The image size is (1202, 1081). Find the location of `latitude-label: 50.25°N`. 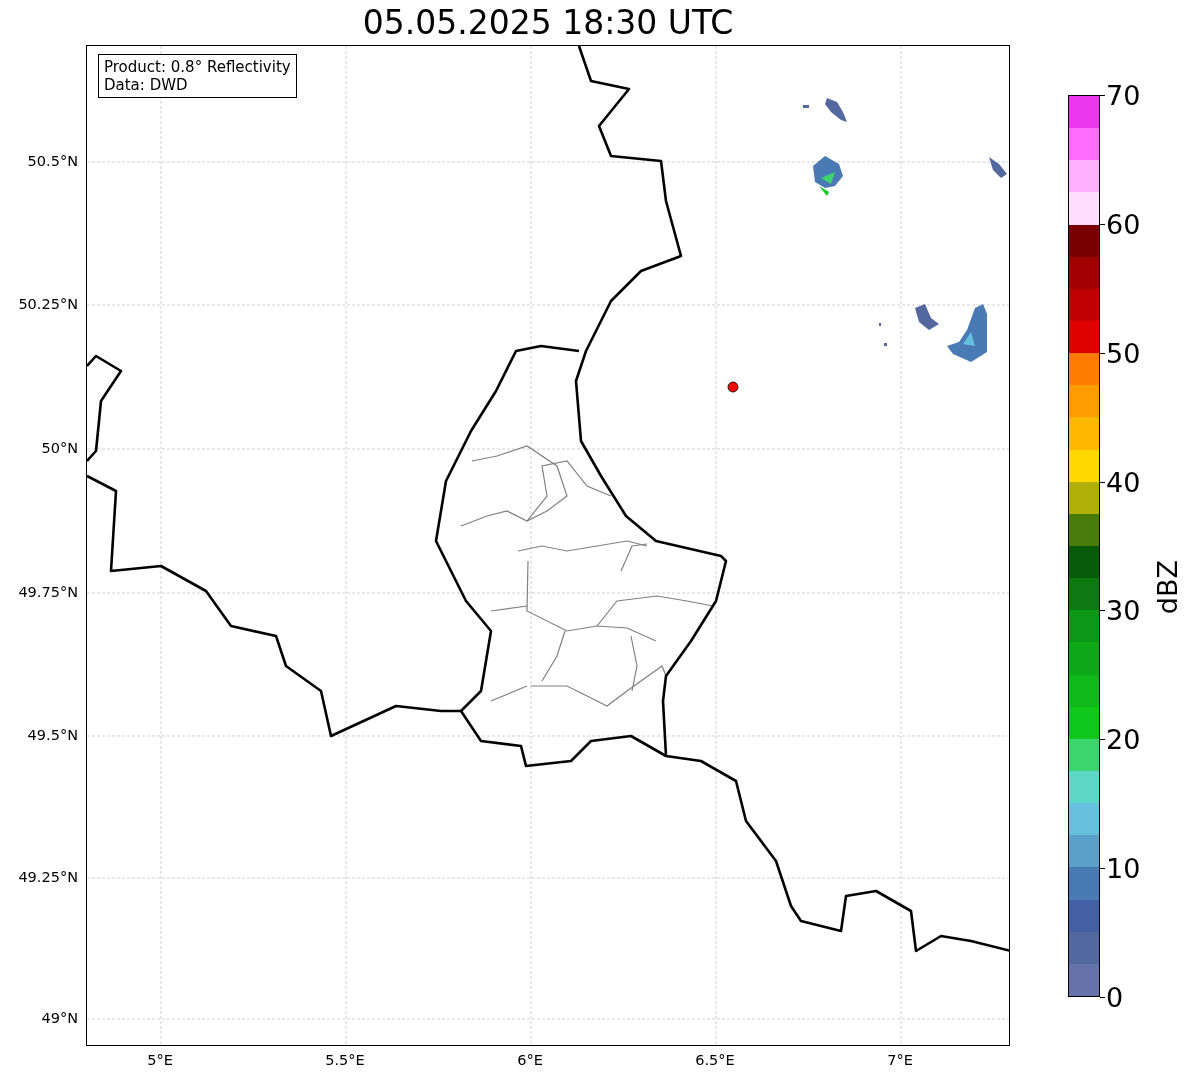

latitude-label: 50.25°N is located at coordinates (48, 304).